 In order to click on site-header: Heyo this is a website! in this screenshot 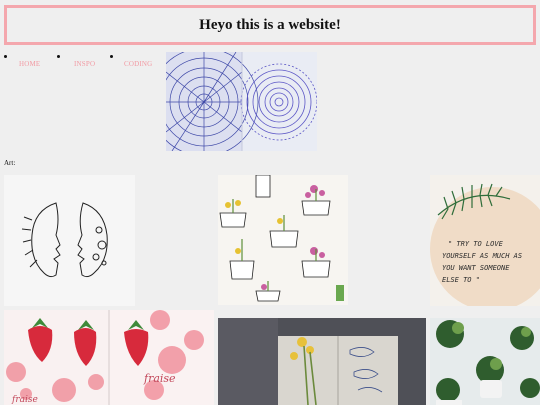, I will do `click(270, 25)`.